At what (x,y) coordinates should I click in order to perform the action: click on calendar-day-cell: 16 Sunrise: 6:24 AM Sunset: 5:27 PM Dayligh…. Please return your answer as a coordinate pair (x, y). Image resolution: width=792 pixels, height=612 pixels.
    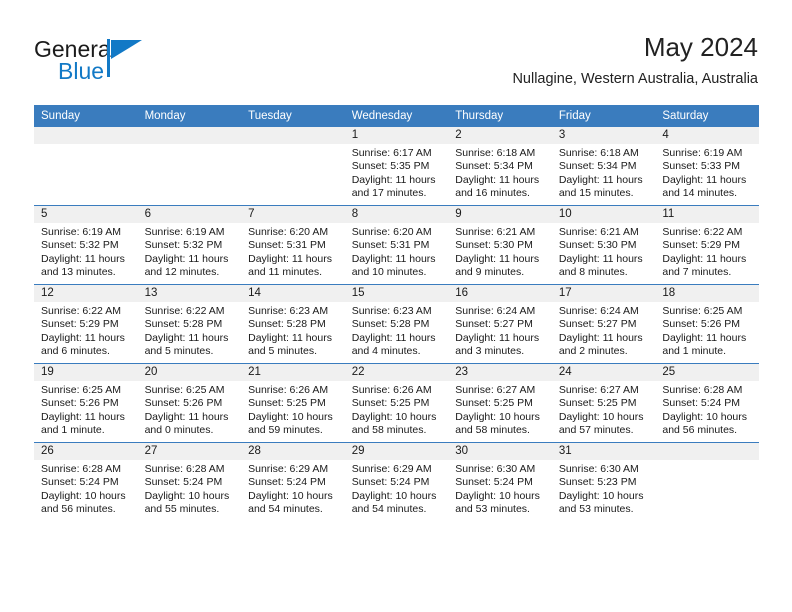
    Looking at the image, I should click on (500, 324).